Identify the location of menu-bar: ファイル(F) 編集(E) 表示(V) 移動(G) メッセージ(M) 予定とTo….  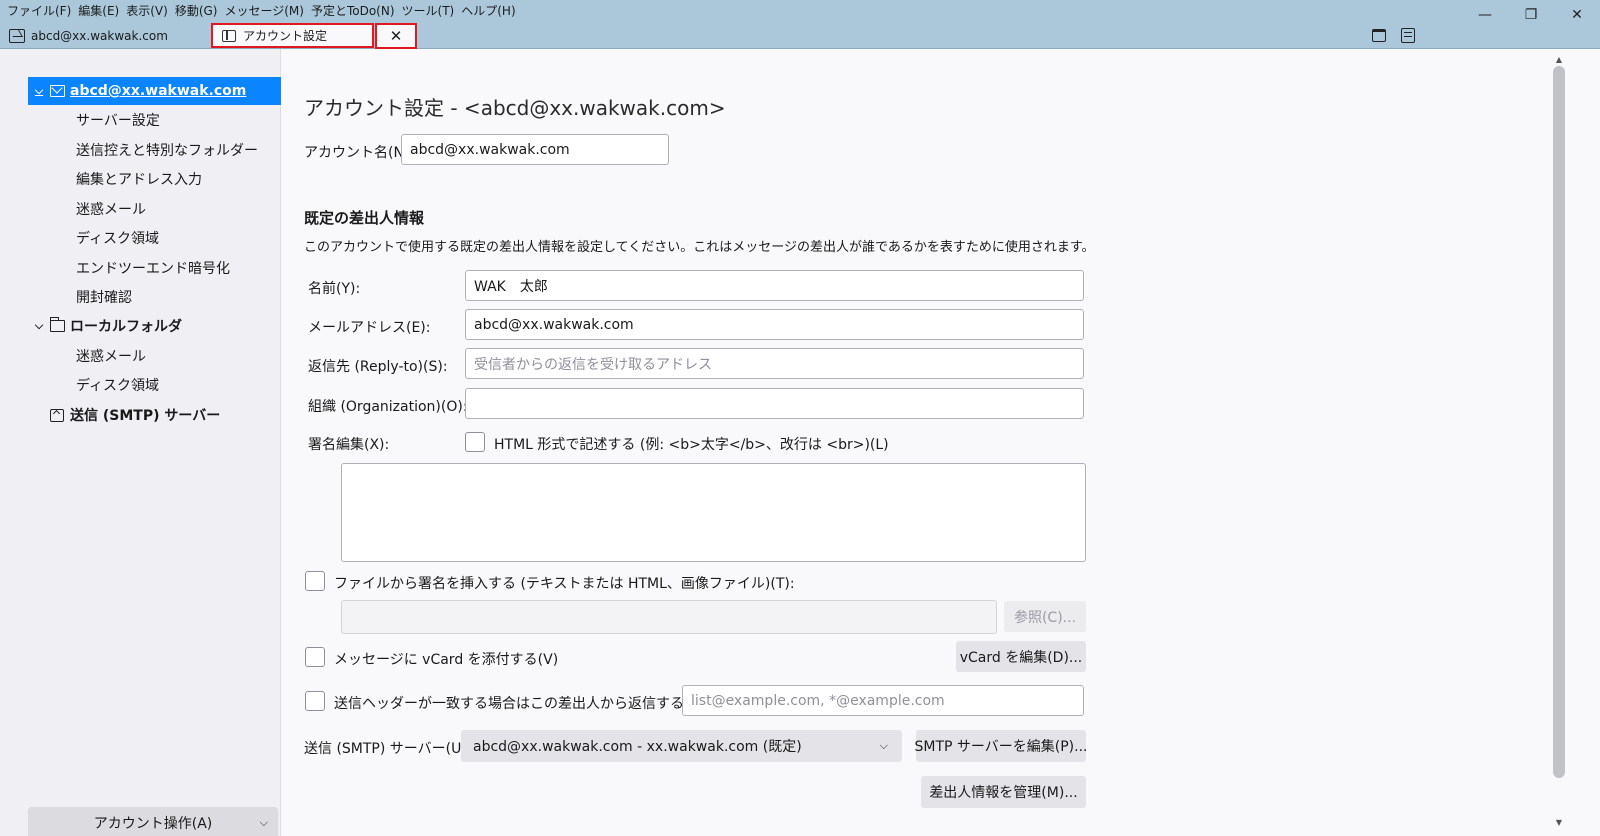
(262, 10).